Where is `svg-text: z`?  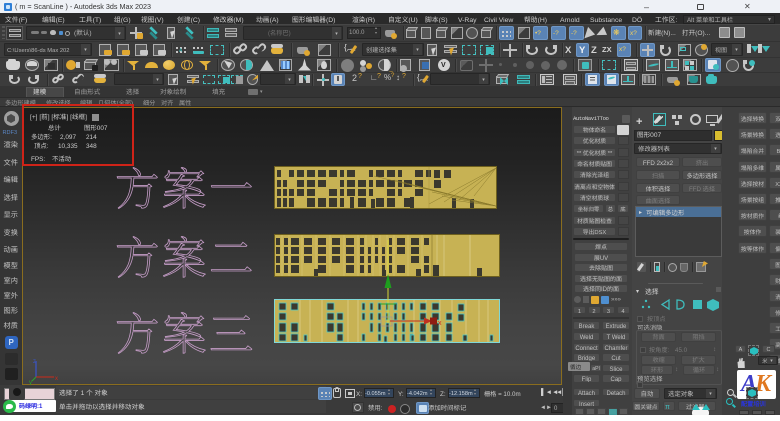 svg-text: z is located at coordinates (34, 362).